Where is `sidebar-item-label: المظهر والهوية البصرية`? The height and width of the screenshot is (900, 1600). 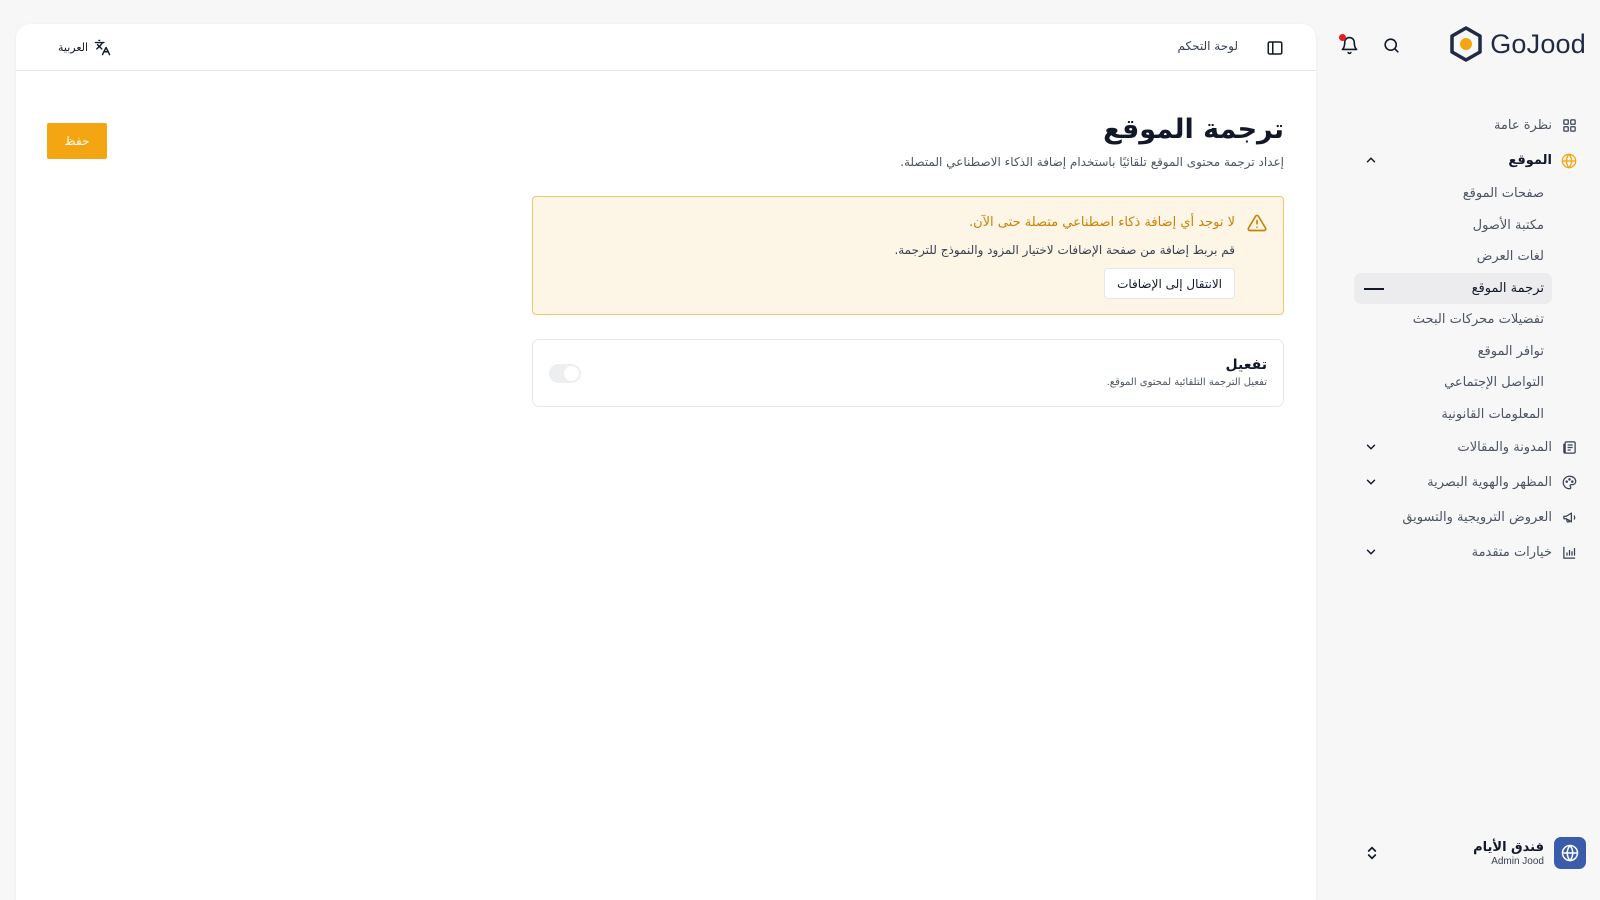
sidebar-item-label: المظهر والهوية البصرية is located at coordinates (1489, 482).